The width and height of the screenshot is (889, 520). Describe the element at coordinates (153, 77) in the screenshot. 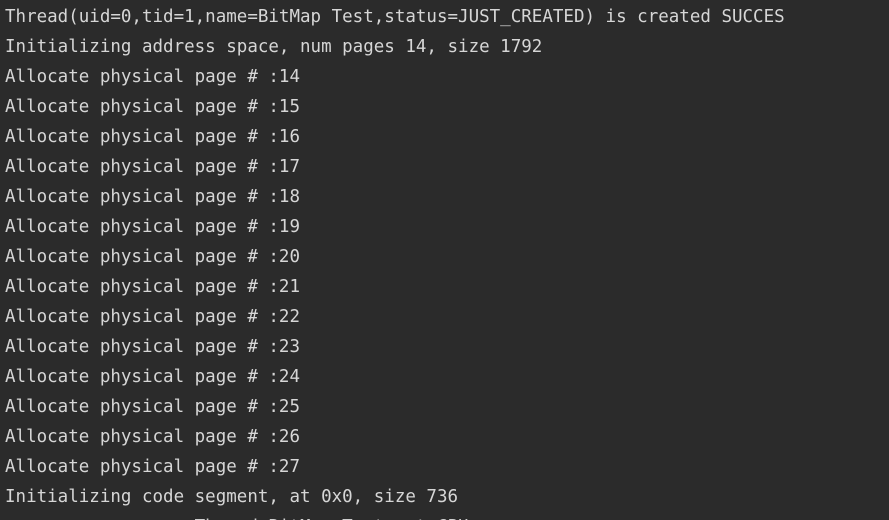

I see `console-line: Allocate physical page # :14` at that location.